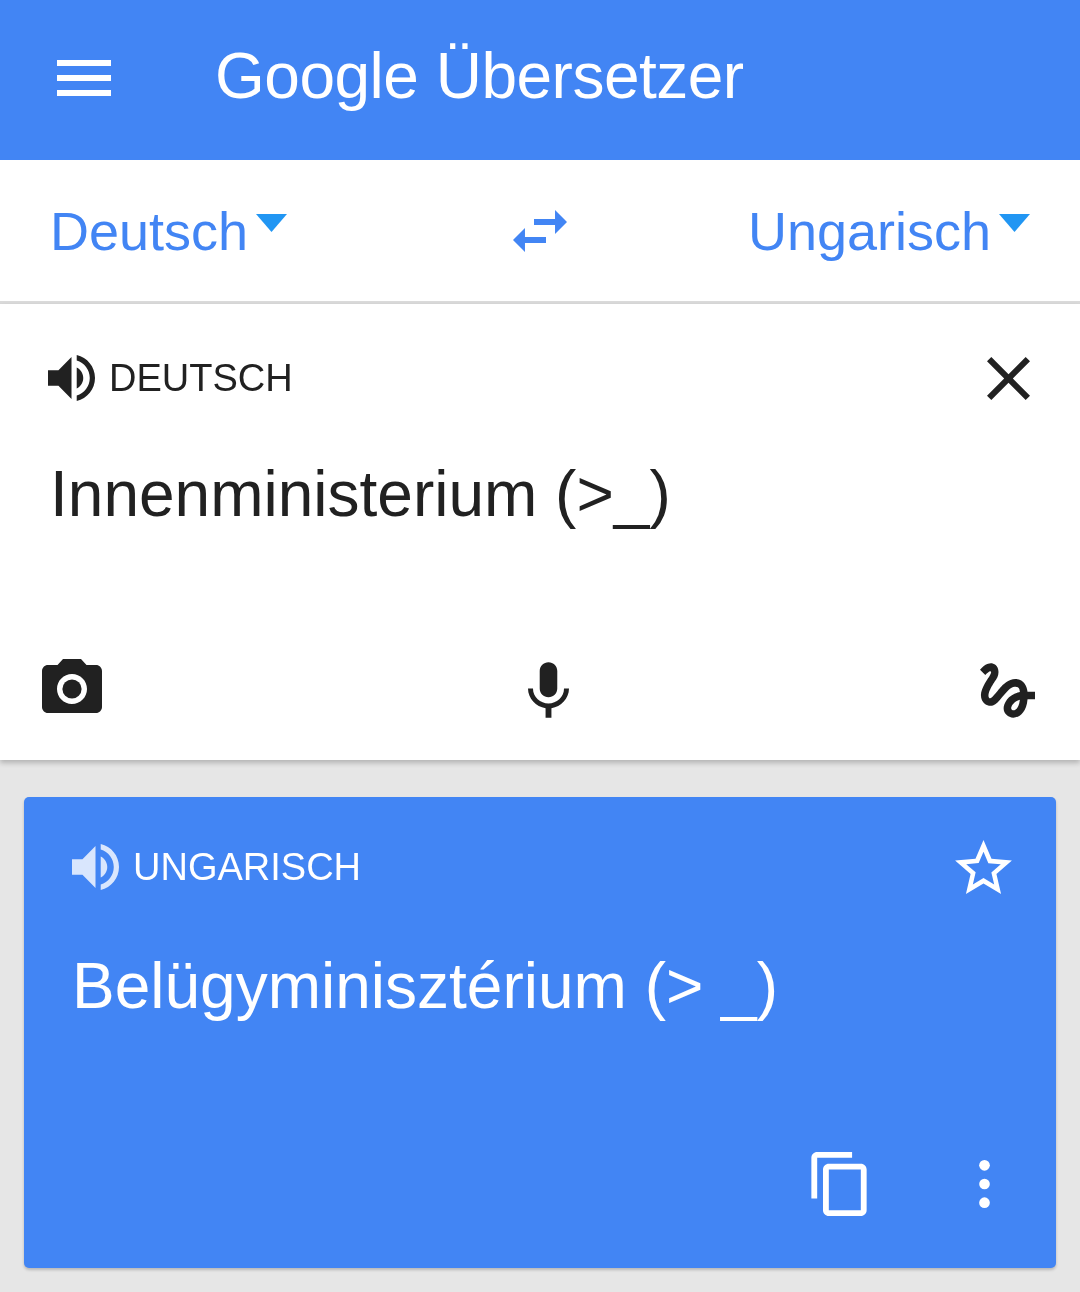 Image resolution: width=1080 pixels, height=1292 pixels. What do you see at coordinates (247, 867) in the screenshot?
I see `target-language-label: UNGARISCH` at bounding box center [247, 867].